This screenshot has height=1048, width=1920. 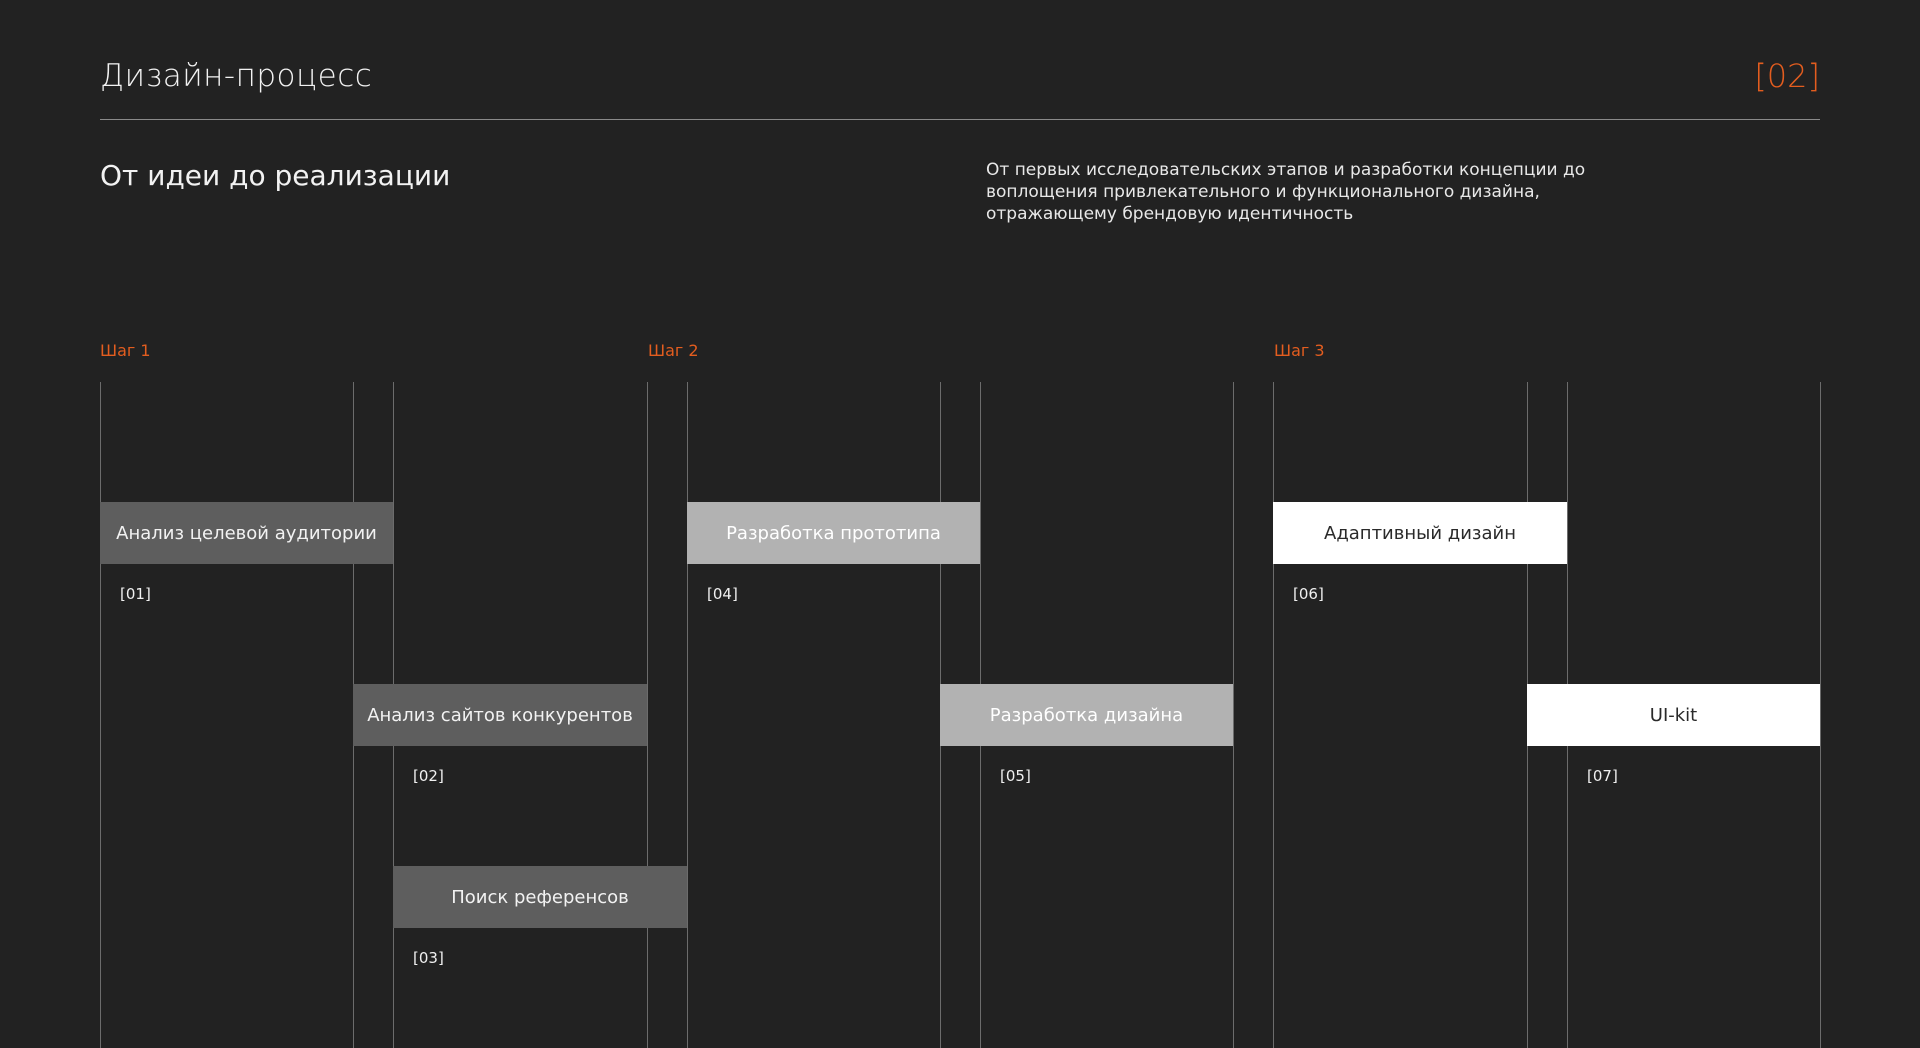 What do you see at coordinates (722, 594) in the screenshot?
I see `task-number-04: [04]` at bounding box center [722, 594].